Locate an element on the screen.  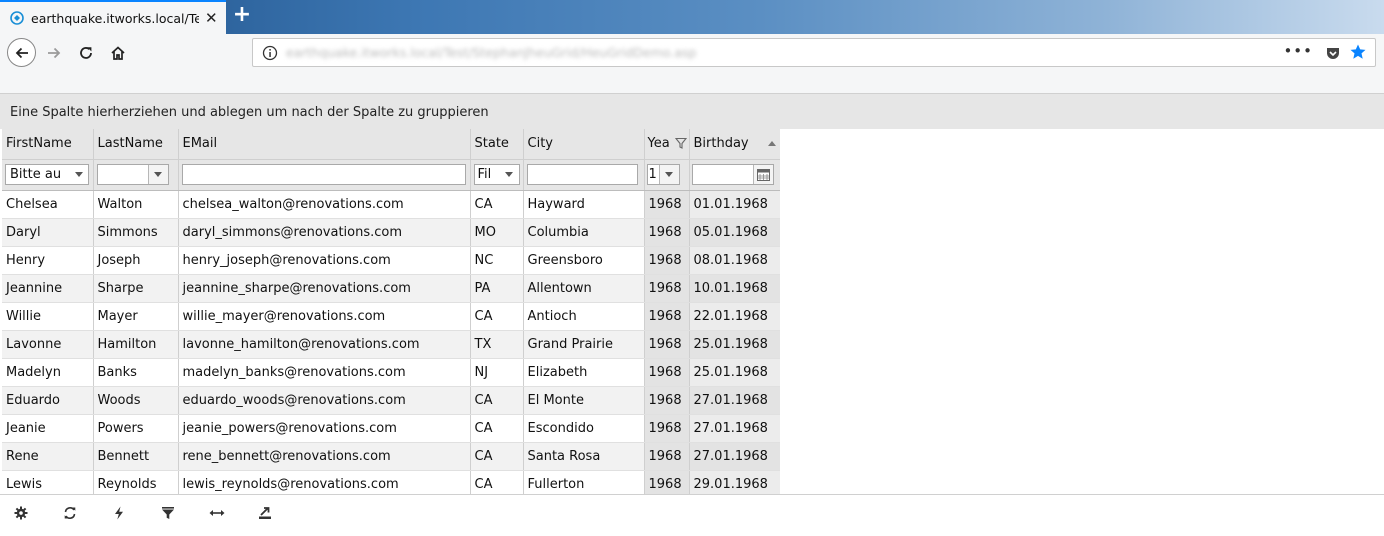
cell-email: jeanie_powers@renovations.com is located at coordinates (324, 428).